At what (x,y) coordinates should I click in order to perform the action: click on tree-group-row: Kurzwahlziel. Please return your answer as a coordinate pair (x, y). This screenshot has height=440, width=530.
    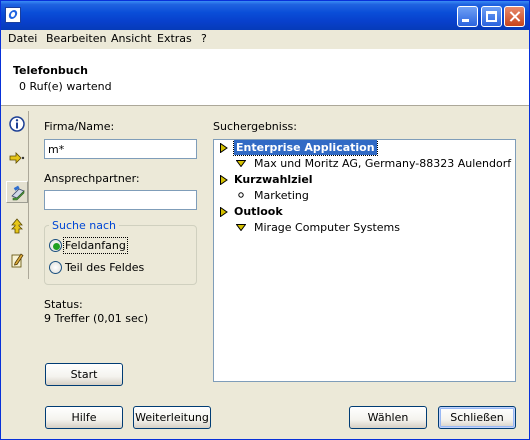
    Looking at the image, I should click on (364, 180).